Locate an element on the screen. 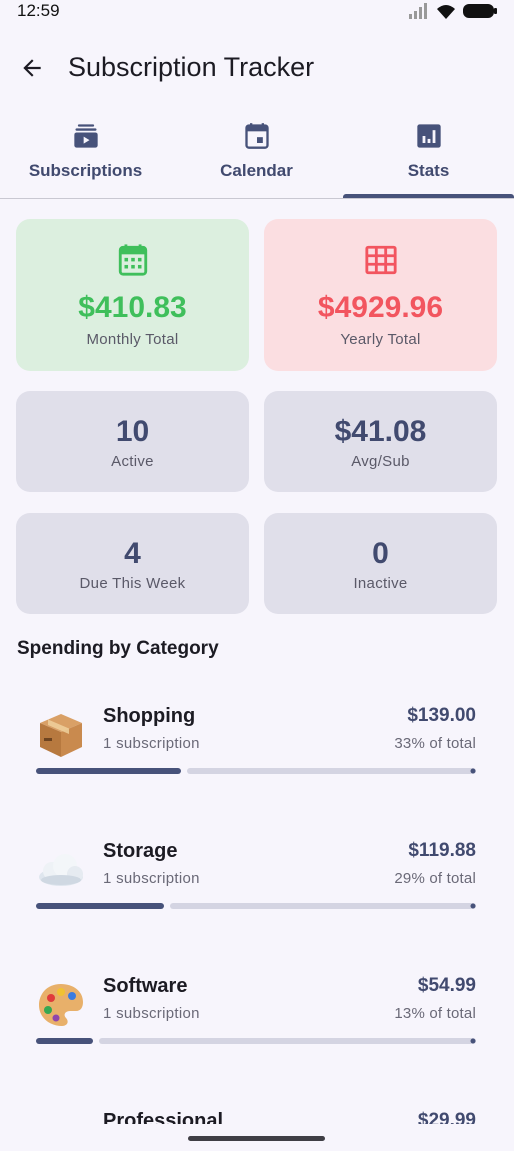 The height and width of the screenshot is (1151, 514). category-amount: $54.99 is located at coordinates (446, 985).